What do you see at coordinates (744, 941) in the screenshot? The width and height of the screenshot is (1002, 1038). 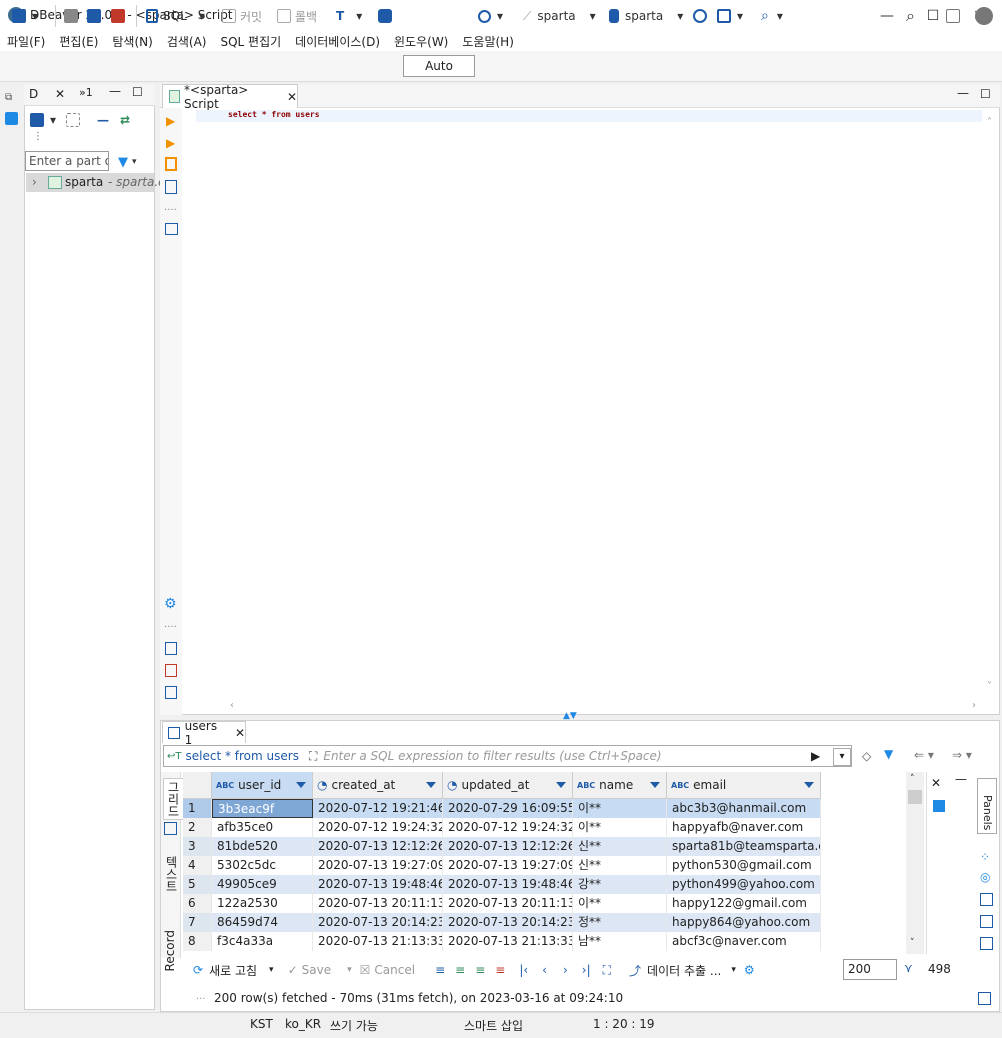 I see `cell-email: abcf3c@naver.com` at bounding box center [744, 941].